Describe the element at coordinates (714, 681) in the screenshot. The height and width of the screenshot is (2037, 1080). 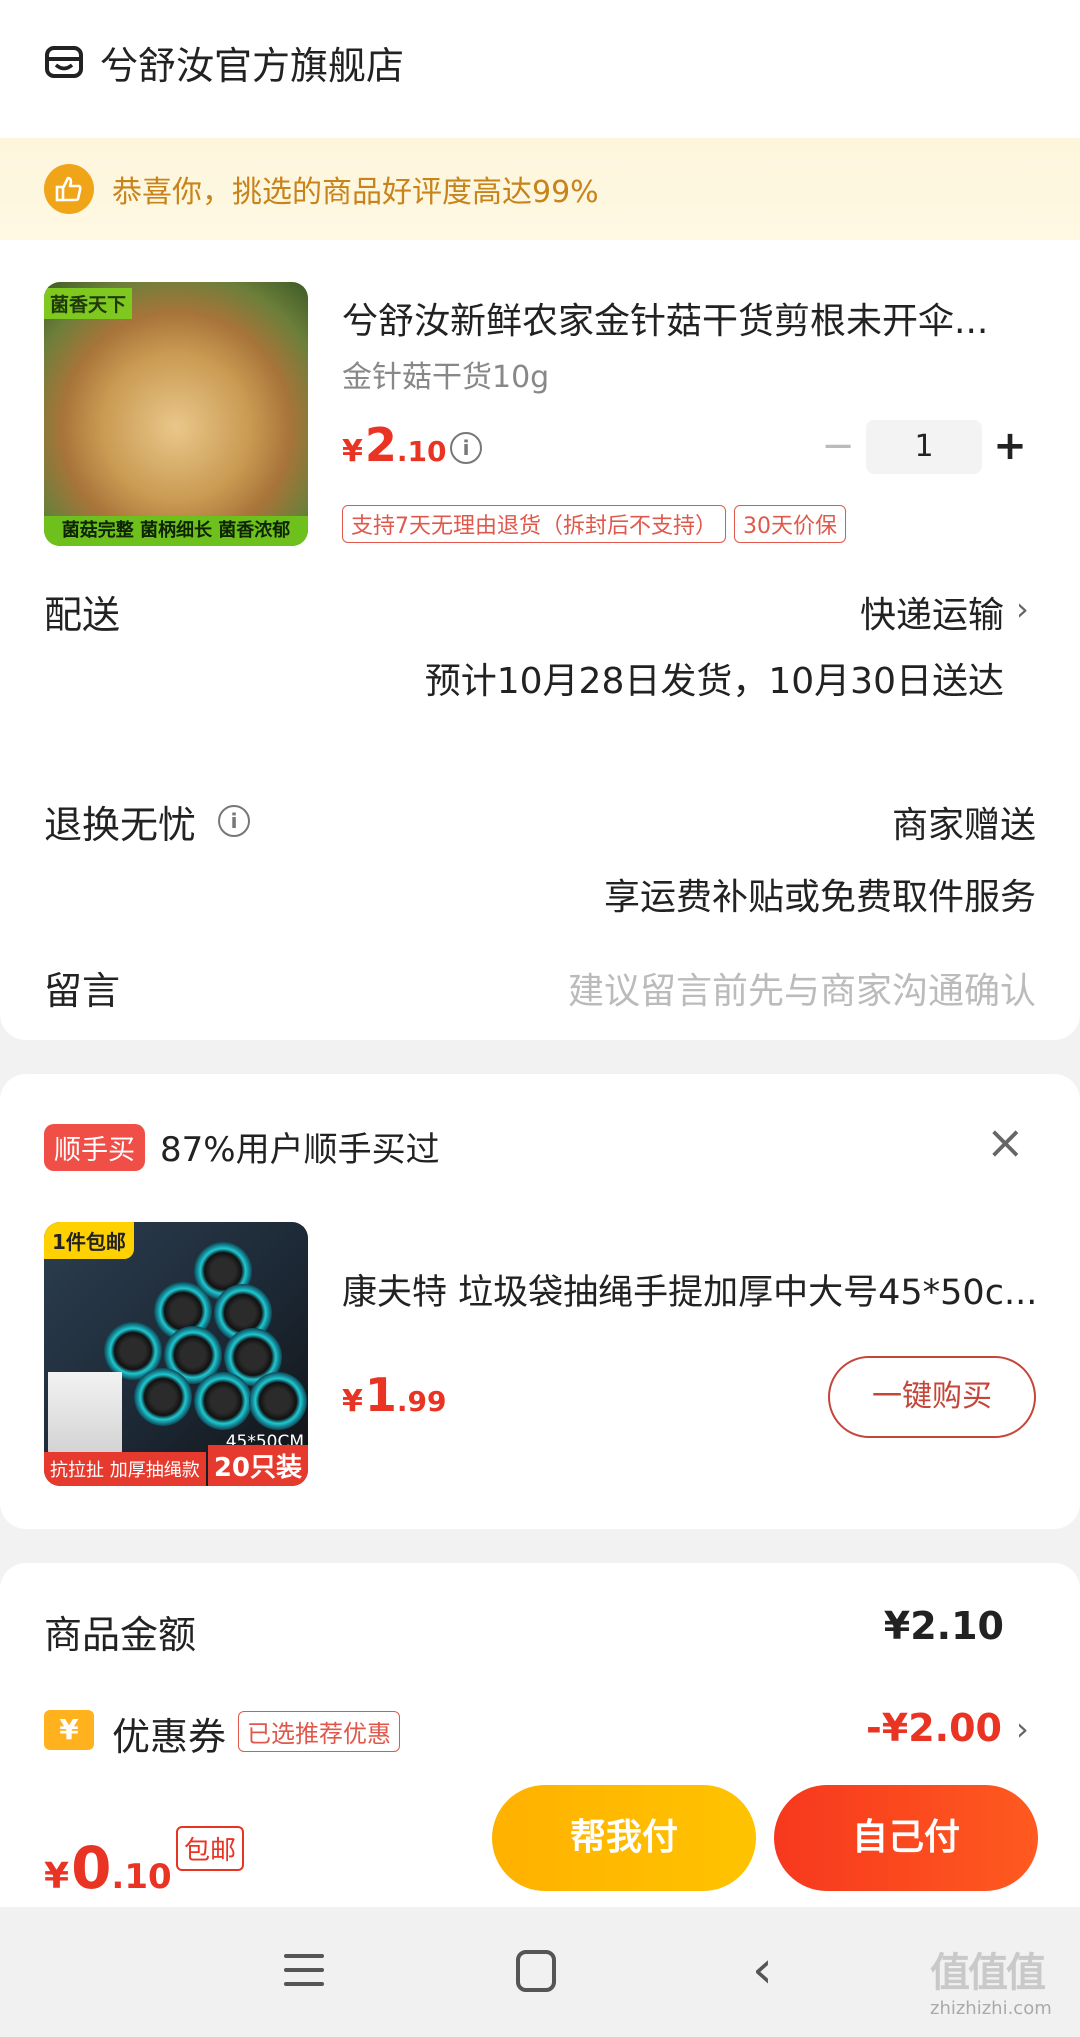
I see `delivery-estimate: 预计10月28日发货，10月30日送达` at that location.